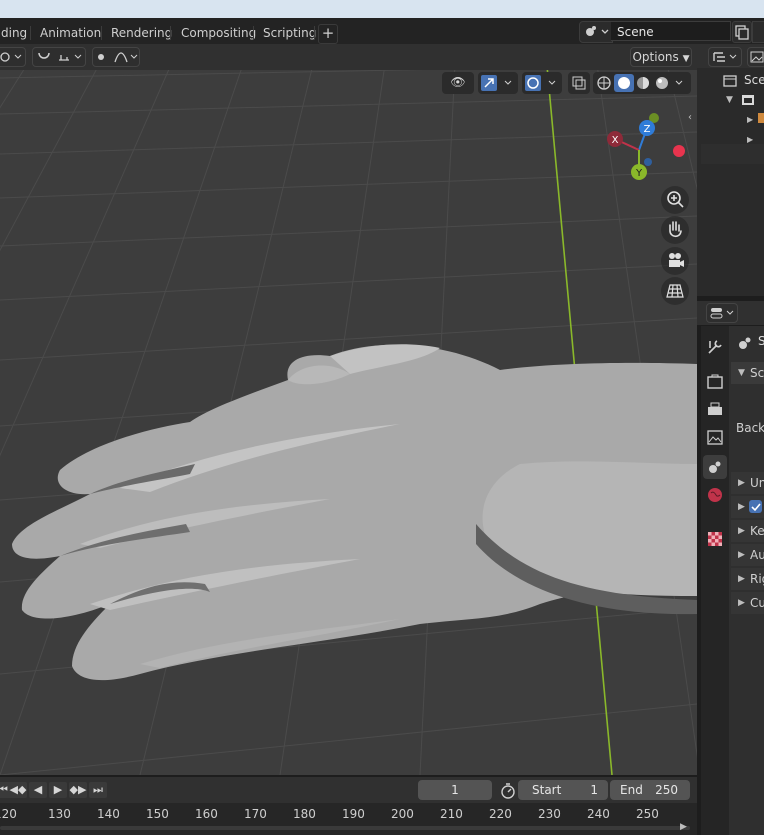  What do you see at coordinates (639, 173) in the screenshot?
I see `y-axis-label: Y` at bounding box center [639, 173].